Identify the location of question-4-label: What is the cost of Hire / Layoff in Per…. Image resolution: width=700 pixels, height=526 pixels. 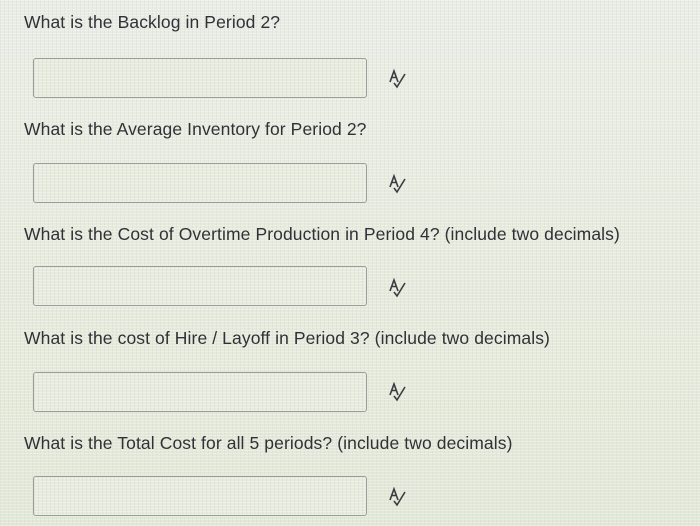
(287, 338).